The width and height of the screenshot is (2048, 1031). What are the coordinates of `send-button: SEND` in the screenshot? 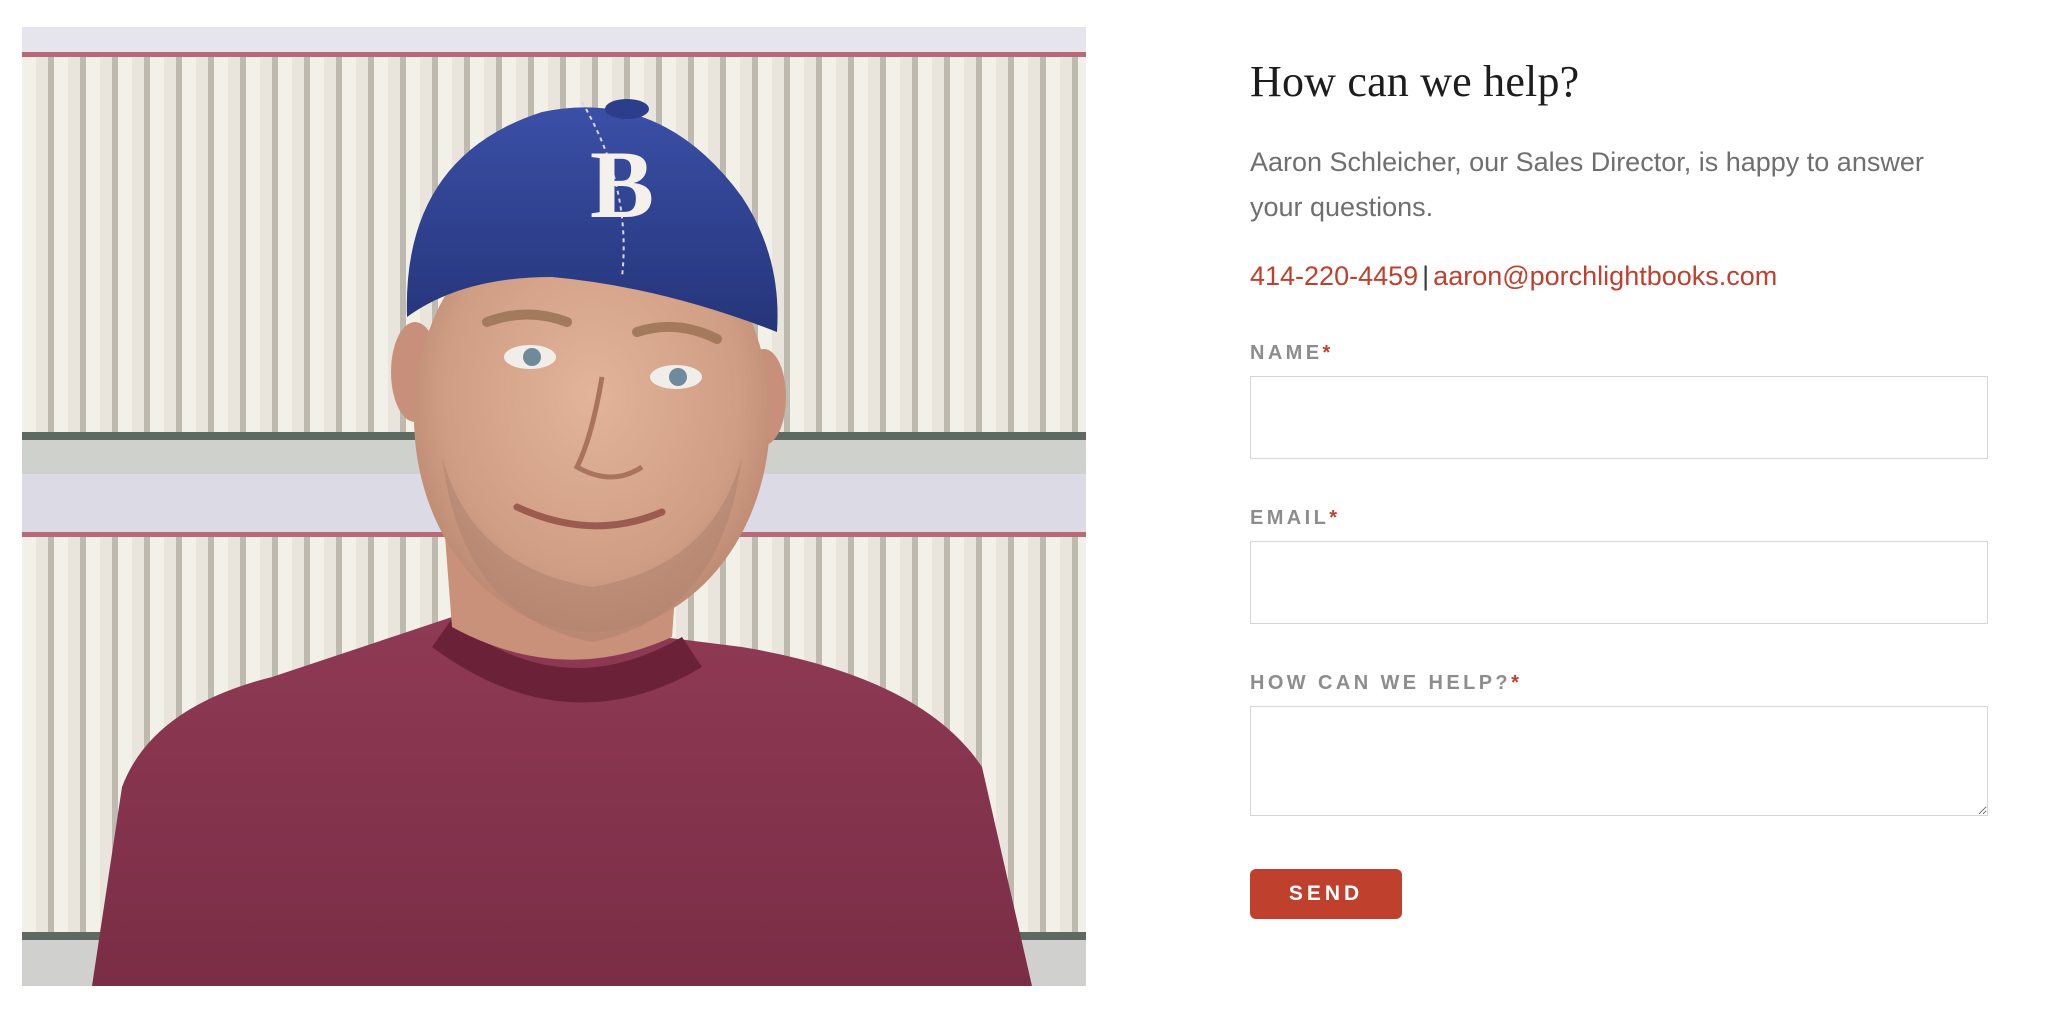 It's located at (1326, 894).